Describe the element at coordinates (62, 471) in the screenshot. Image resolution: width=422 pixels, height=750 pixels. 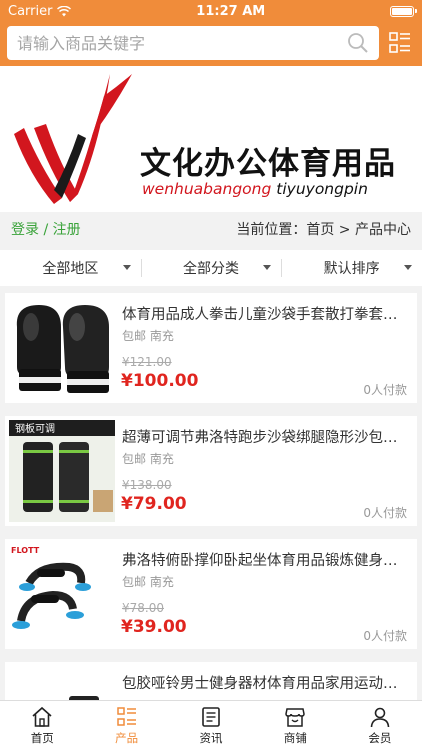
I see `leg-weights-image: 钢板可调` at that location.